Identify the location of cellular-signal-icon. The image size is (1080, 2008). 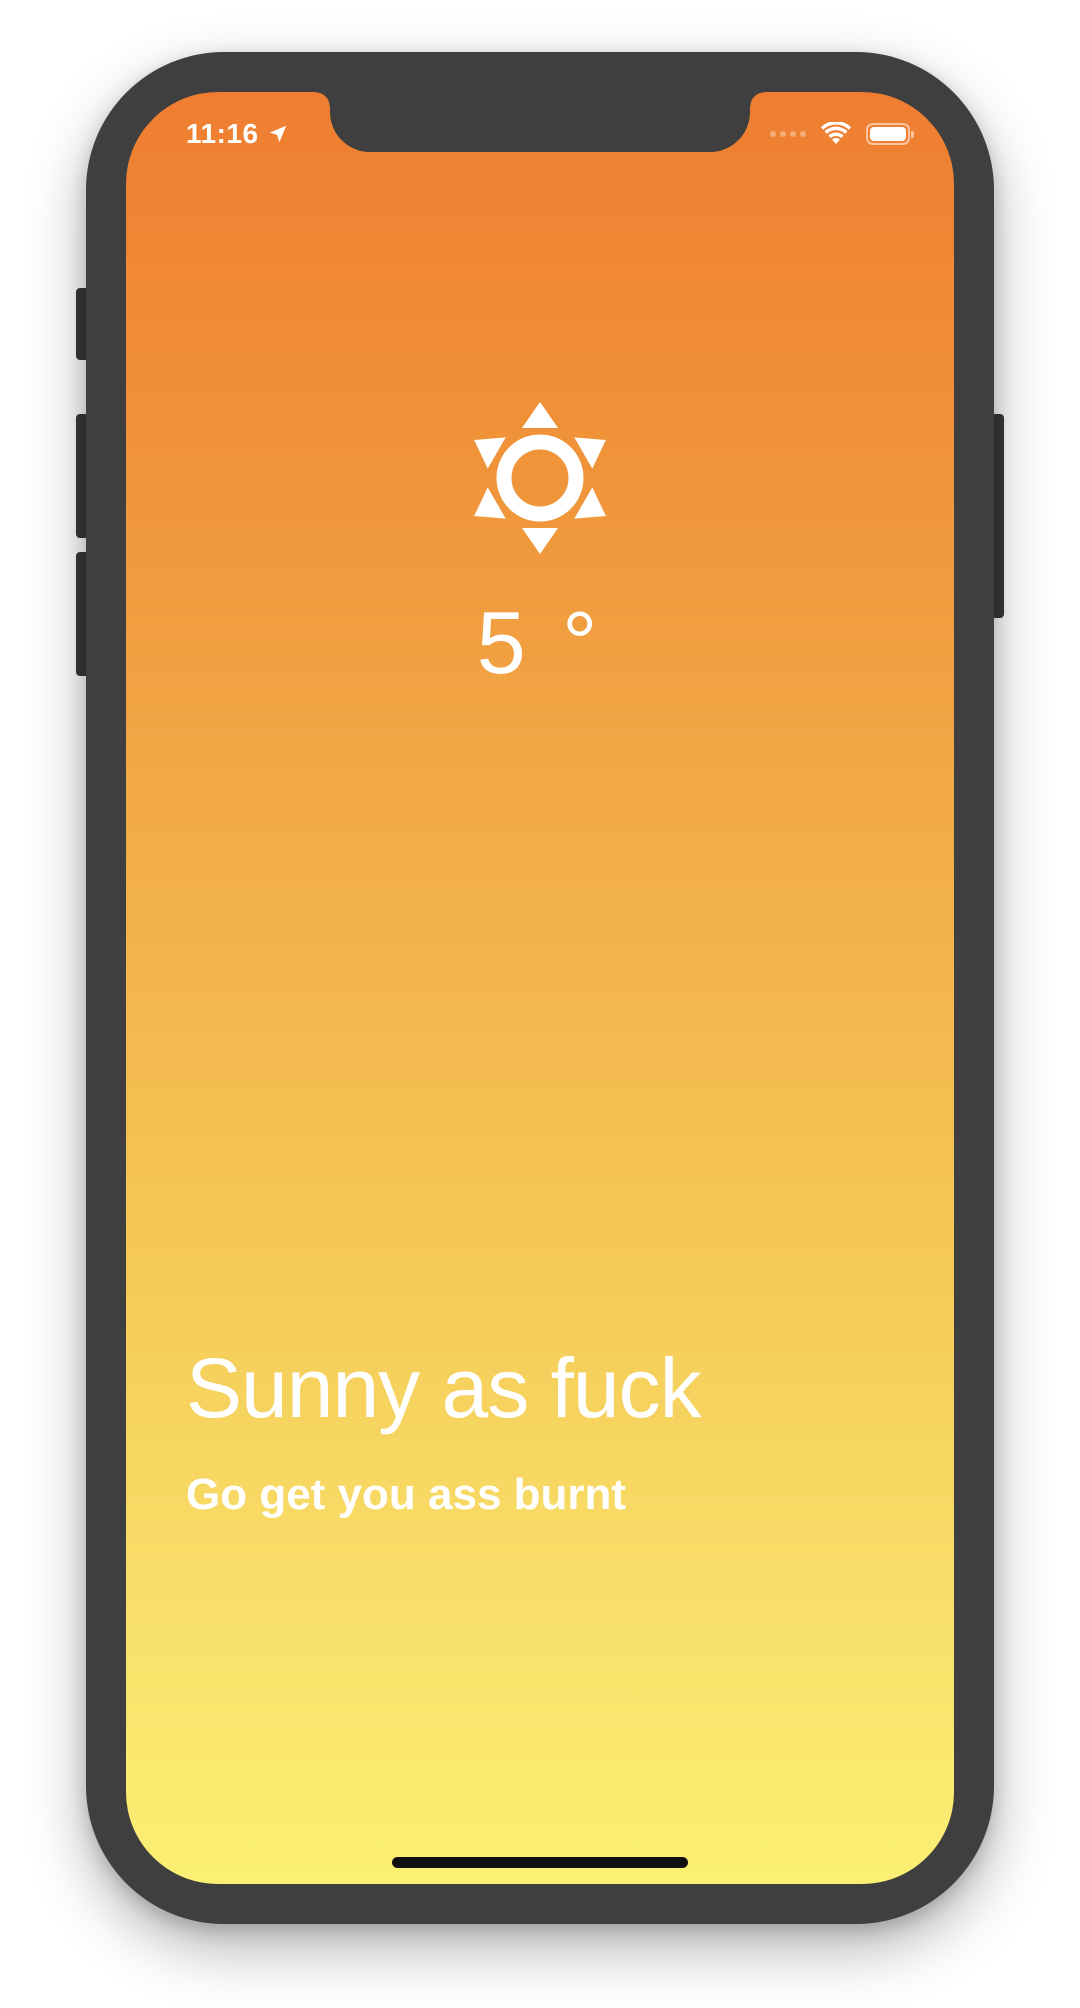
(788, 134).